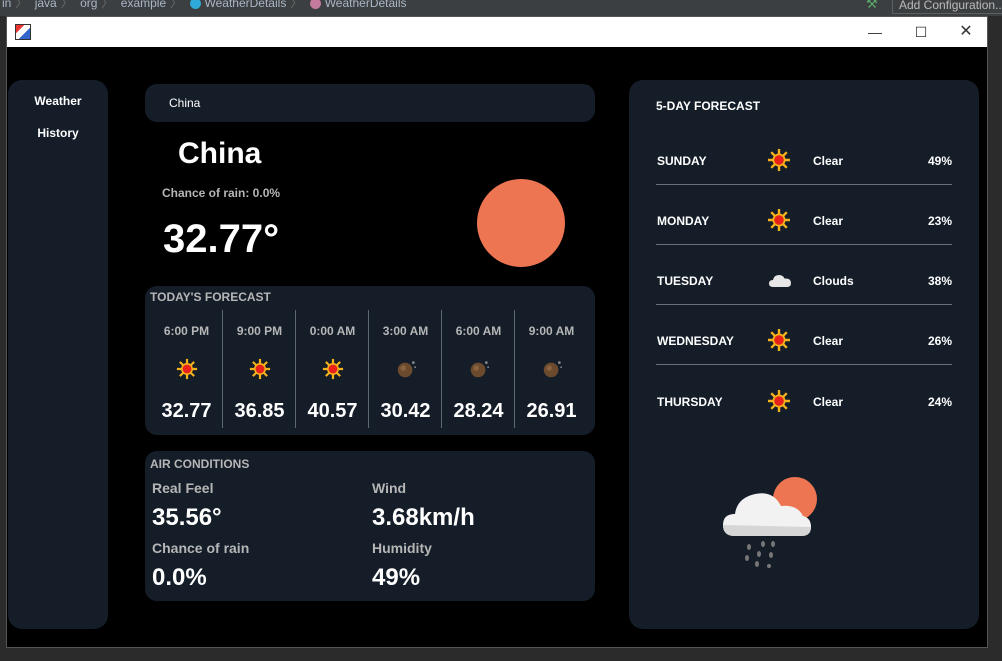 This screenshot has width=1002, height=661. I want to click on title-bar: — ☐ ✕, so click(497, 32).